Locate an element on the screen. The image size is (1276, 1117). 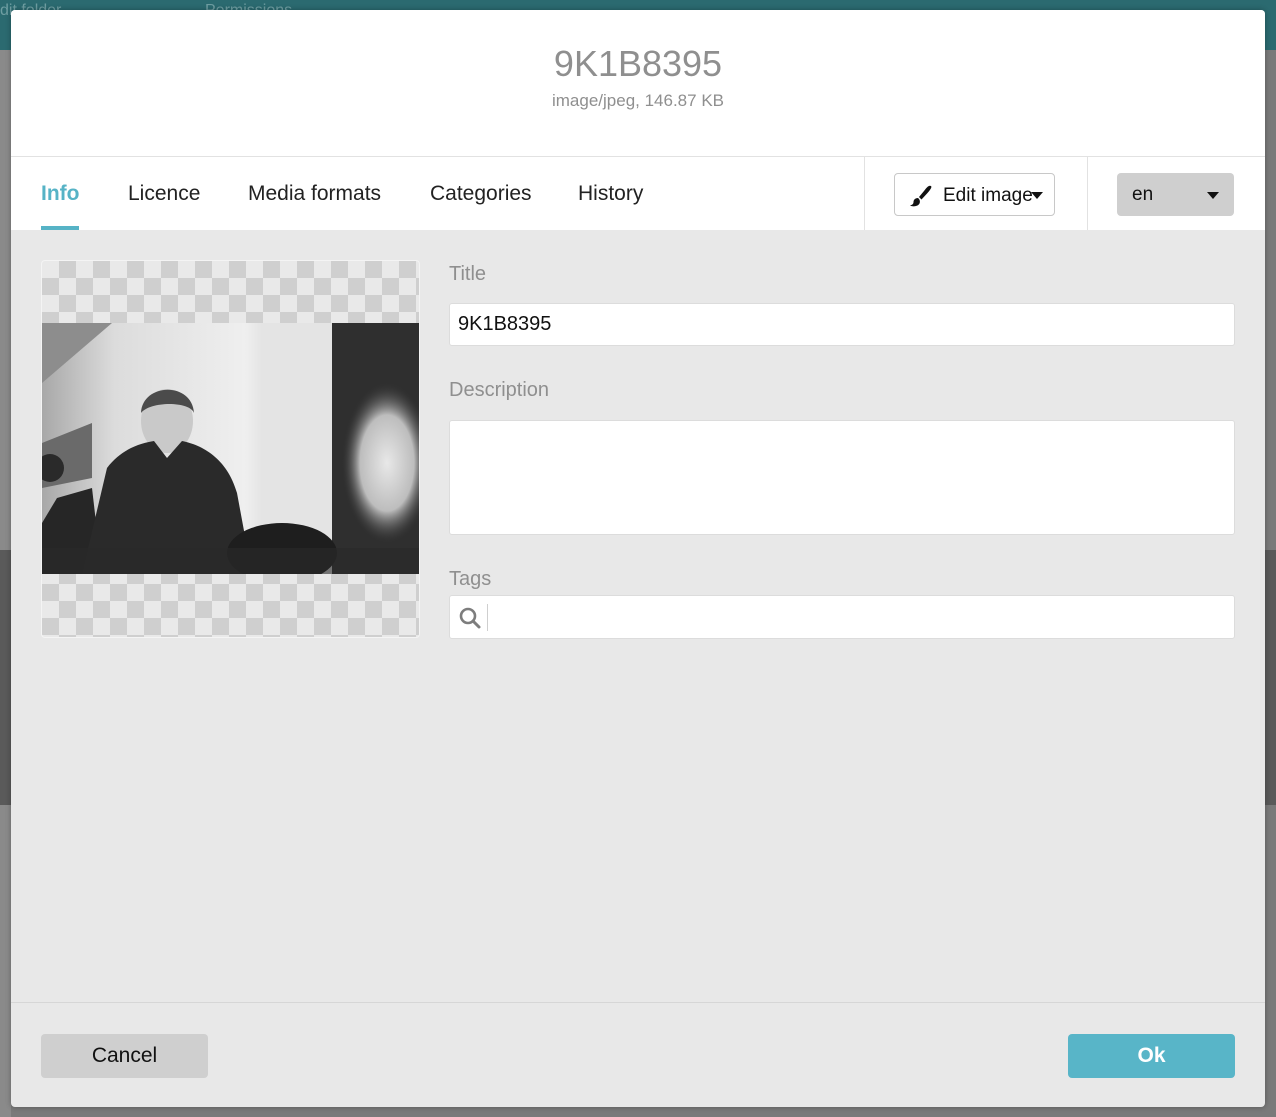
tab-info: Info is located at coordinates (60, 193).